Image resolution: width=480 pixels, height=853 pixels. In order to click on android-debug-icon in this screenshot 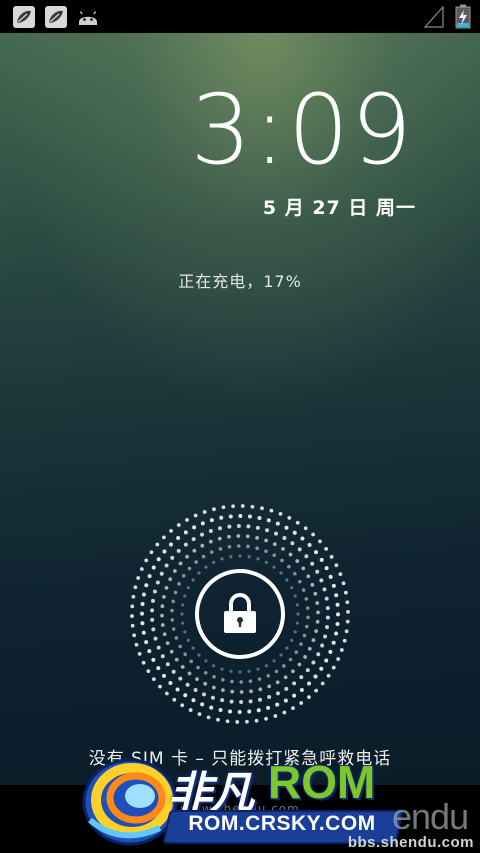, I will do `click(88, 17)`.